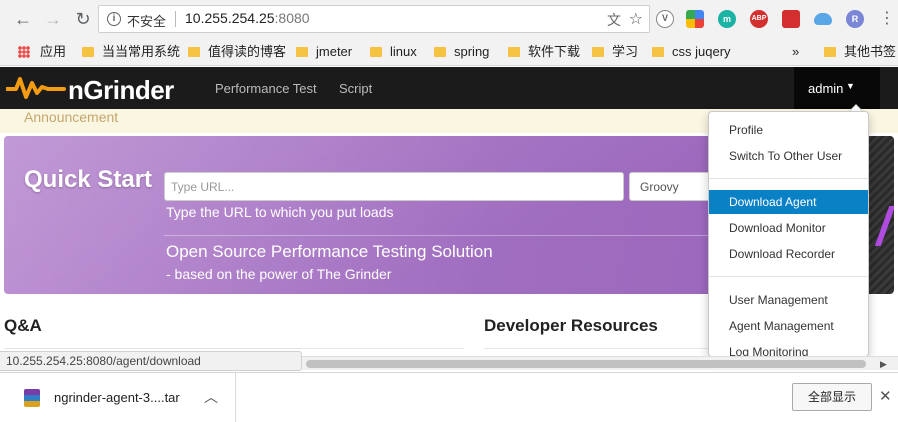 The image size is (898, 422). Describe the element at coordinates (461, 52) in the screenshot. I see `bookmark-folder: spring` at that location.